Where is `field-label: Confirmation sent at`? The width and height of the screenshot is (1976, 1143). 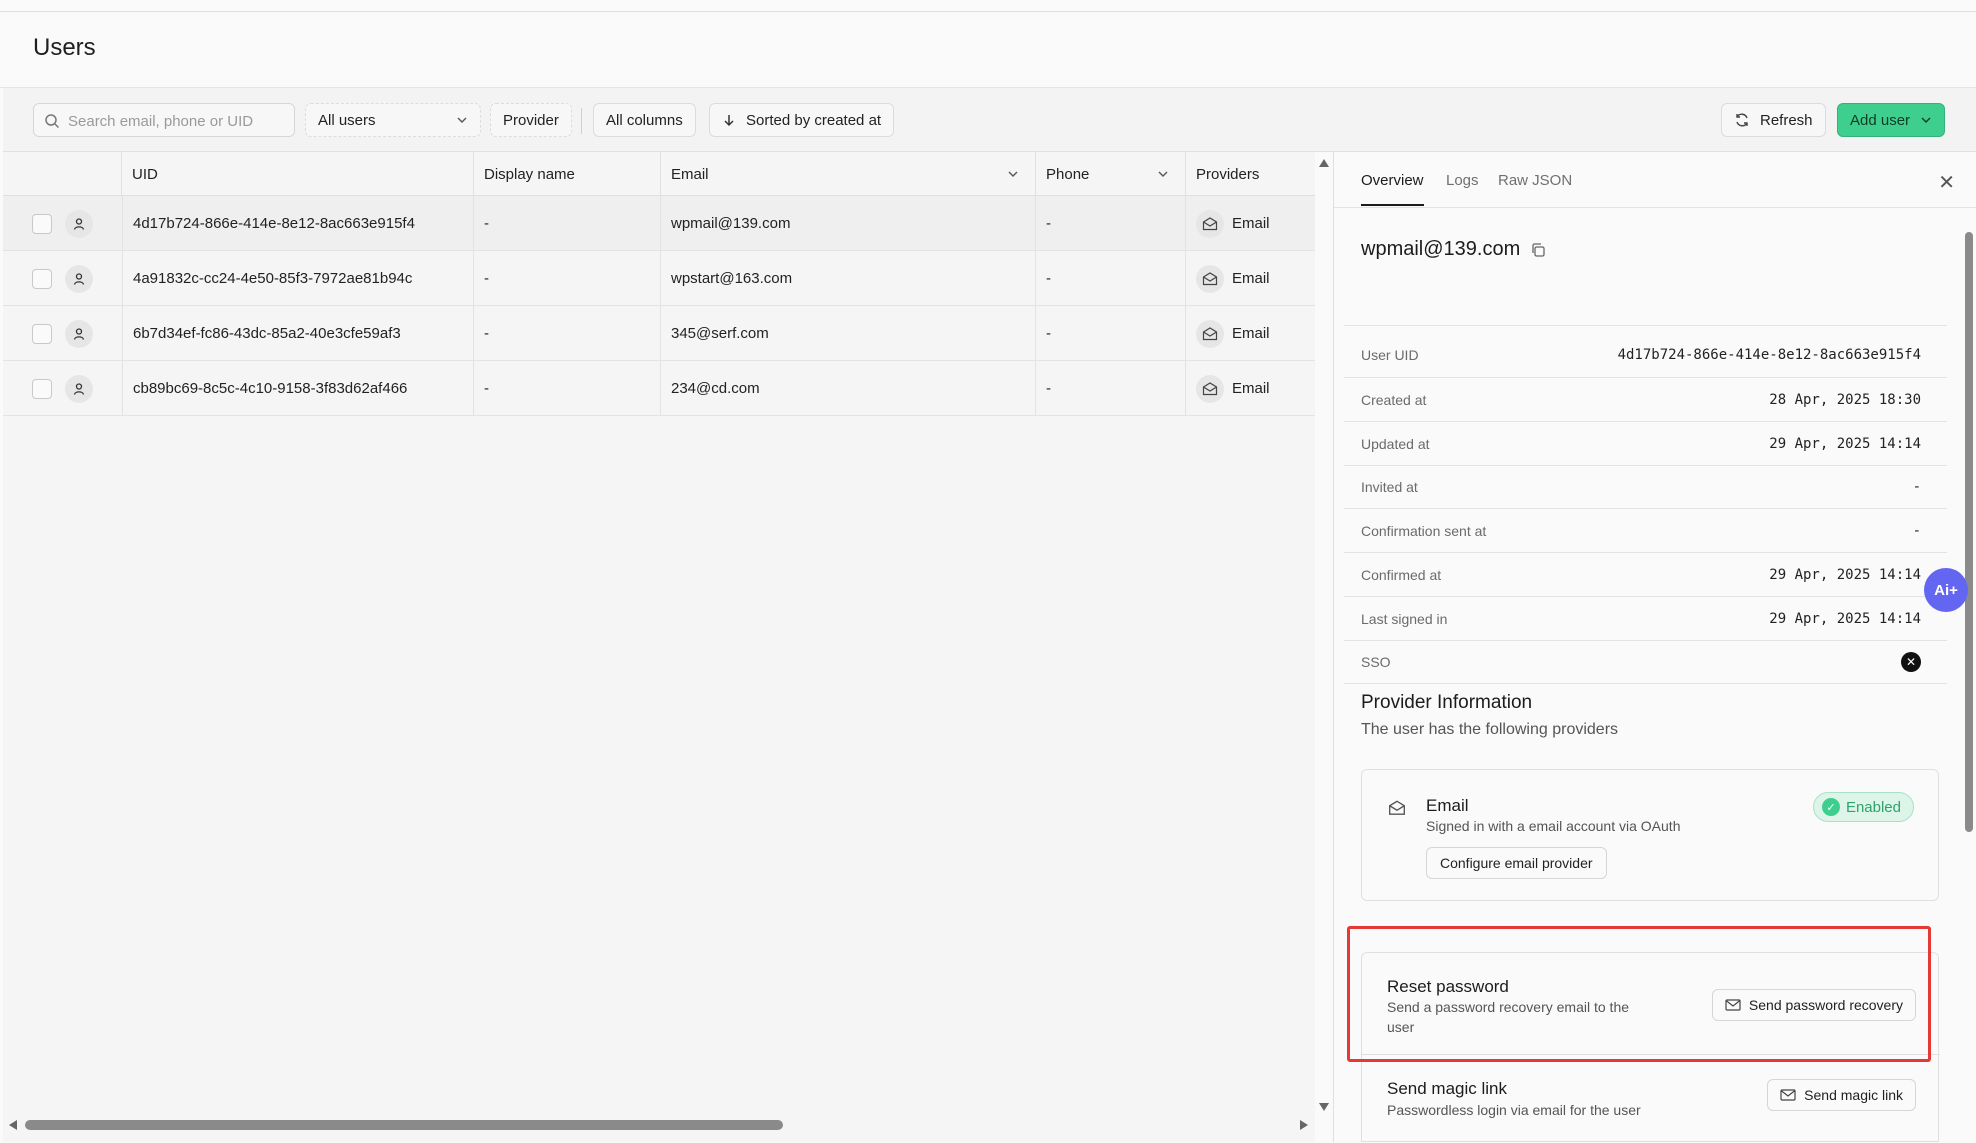 field-label: Confirmation sent at is located at coordinates (1424, 530).